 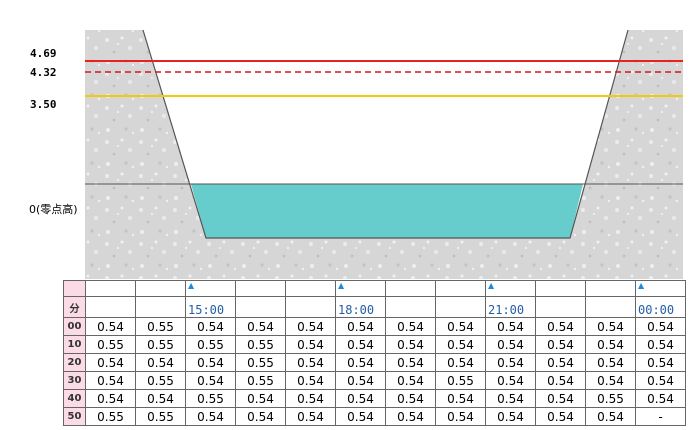 I want to click on time-label: 21:00, so click(x=506, y=310).